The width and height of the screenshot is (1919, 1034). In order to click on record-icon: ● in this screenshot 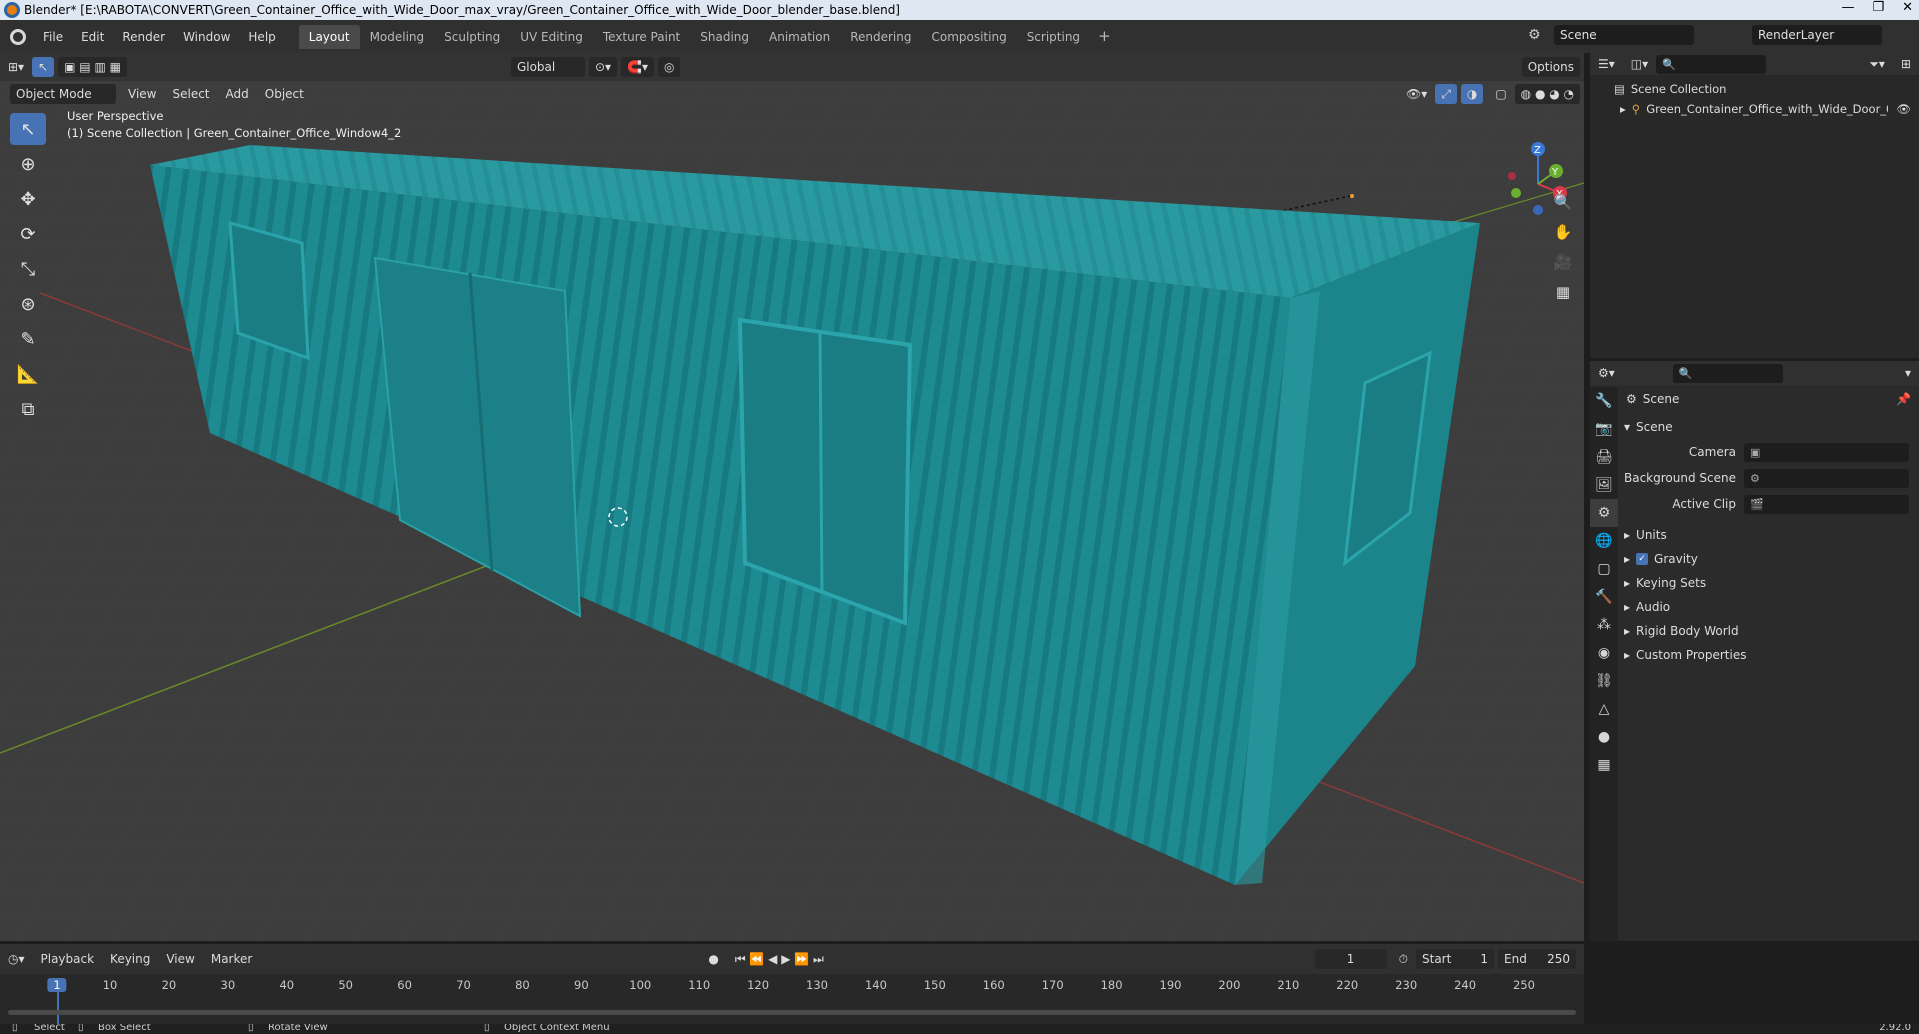, I will do `click(713, 959)`.